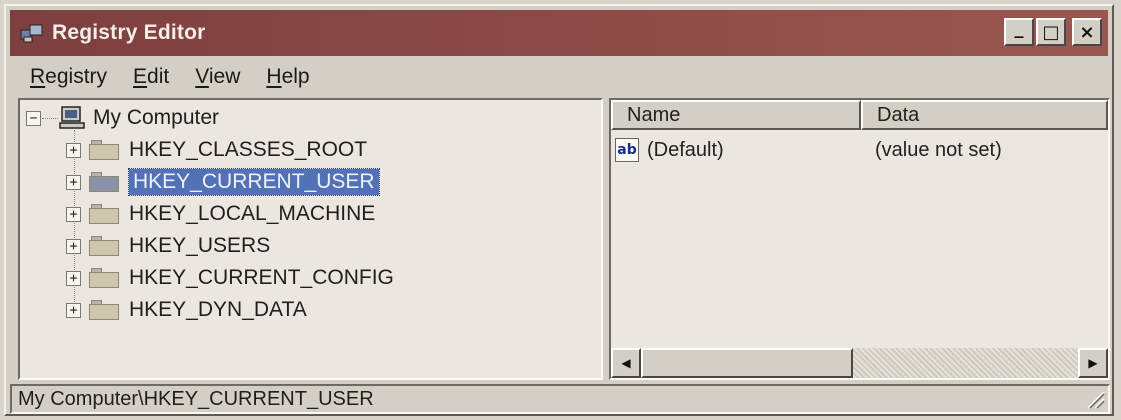 This screenshot has height=420, width=1121. Describe the element at coordinates (938, 150) in the screenshot. I see `value-data: (value not set)` at that location.